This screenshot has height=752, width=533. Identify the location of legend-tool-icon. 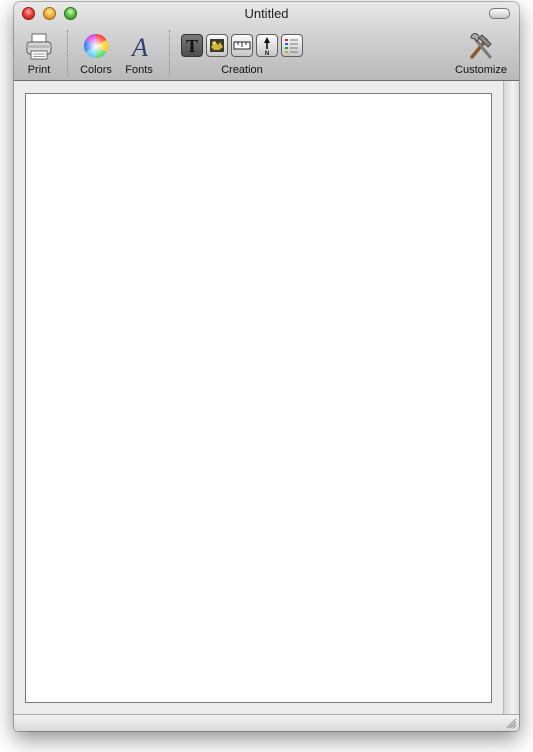
(291, 46).